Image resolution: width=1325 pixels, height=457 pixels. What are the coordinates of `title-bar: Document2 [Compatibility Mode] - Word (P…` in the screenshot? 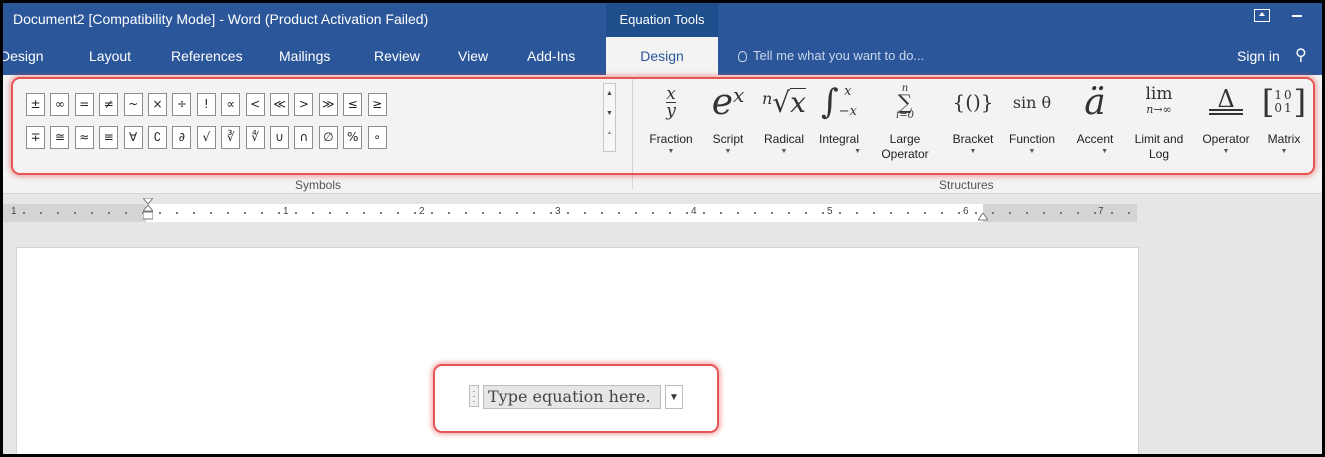 It's located at (662, 20).